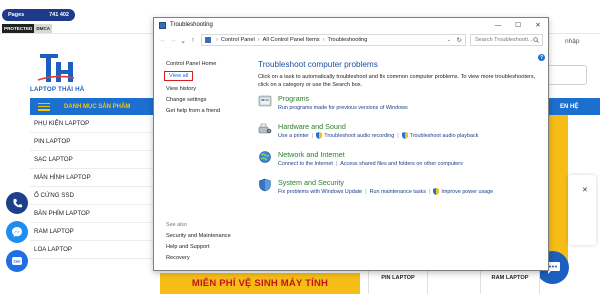  Describe the element at coordinates (238, 40) in the screenshot. I see `breadcrumb-control-panel: Control Panel` at that location.